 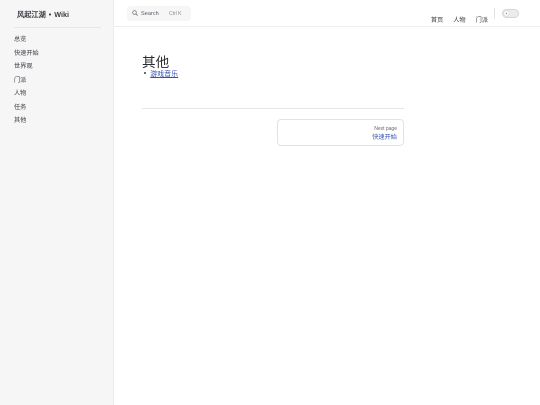 I want to click on search-button: Search Ctrl K, so click(x=159, y=13).